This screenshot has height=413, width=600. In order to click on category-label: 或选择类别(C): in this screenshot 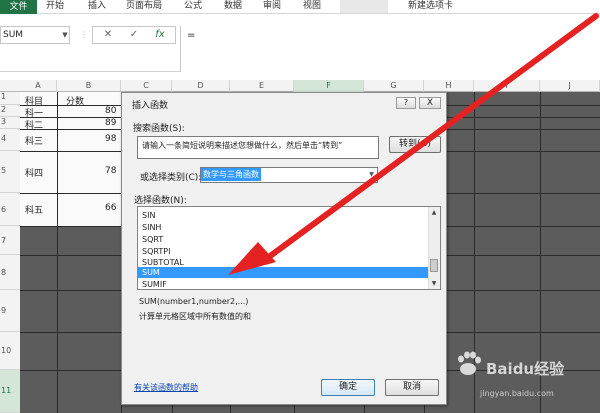, I will do `click(171, 178)`.